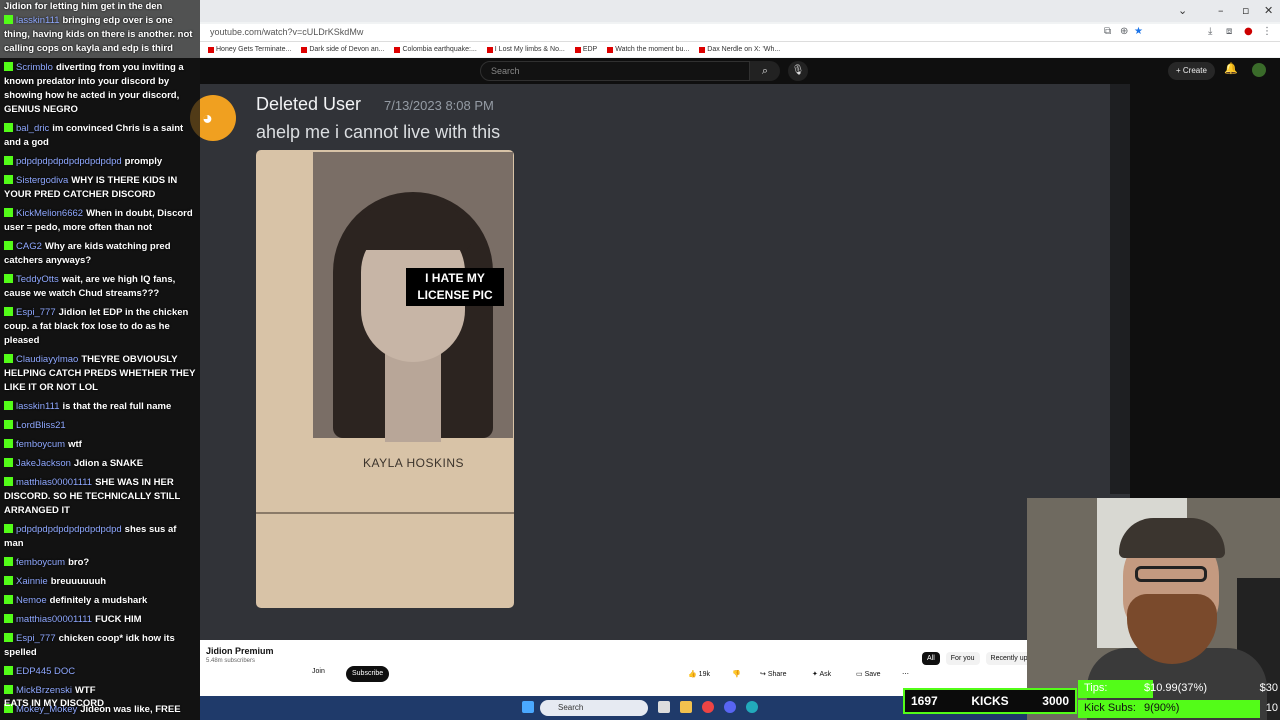  Describe the element at coordinates (1172, 538) in the screenshot. I see `cam-hat` at that location.